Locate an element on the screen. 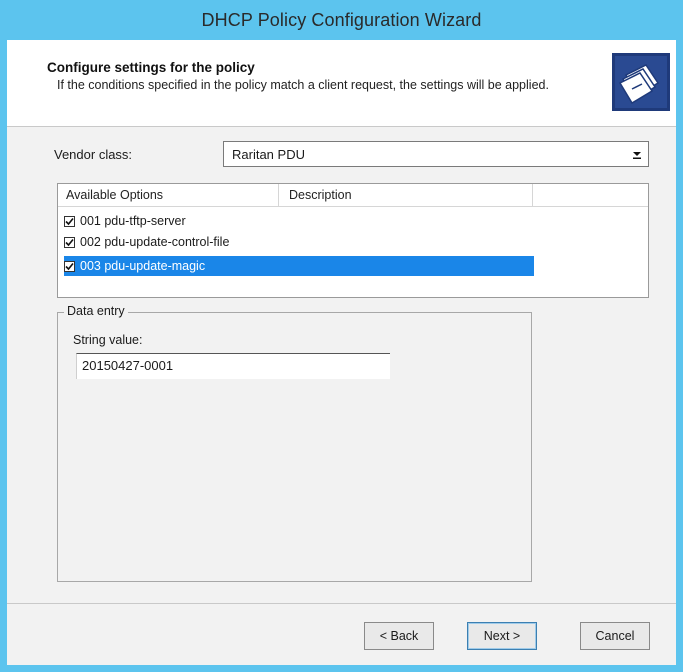  option-row-002: 002 pdu-update-control-file is located at coordinates (146, 242).